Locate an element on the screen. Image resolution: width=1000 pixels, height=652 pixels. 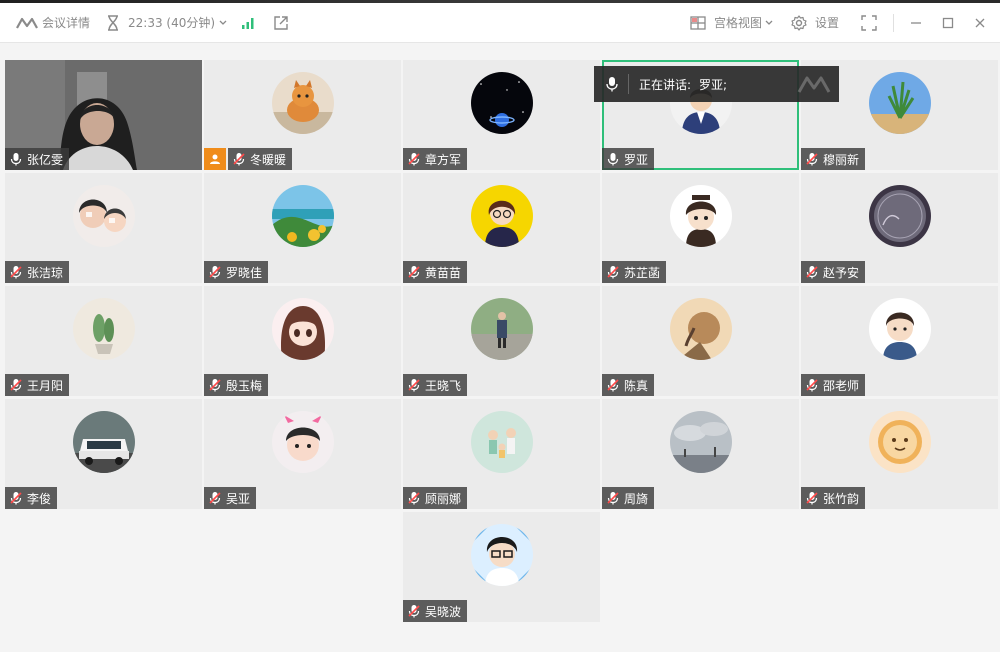
participant-name: 苏芷菡 is located at coordinates (642, 272).